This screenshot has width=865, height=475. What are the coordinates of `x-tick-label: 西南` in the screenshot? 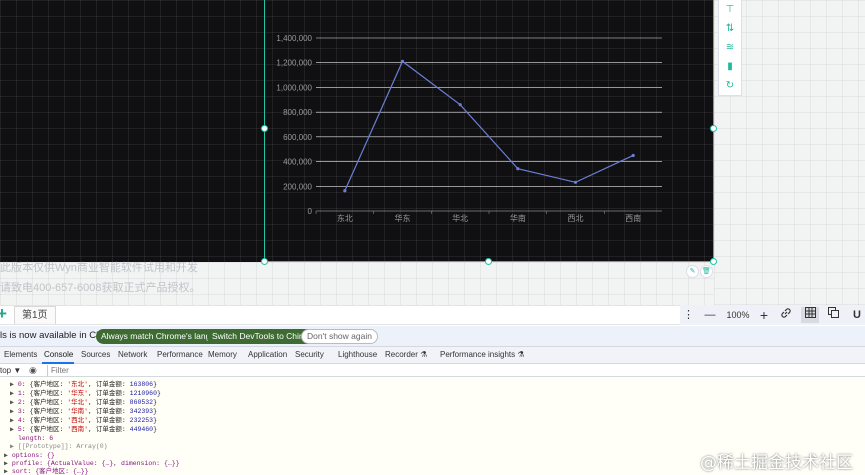 It's located at (633, 218).